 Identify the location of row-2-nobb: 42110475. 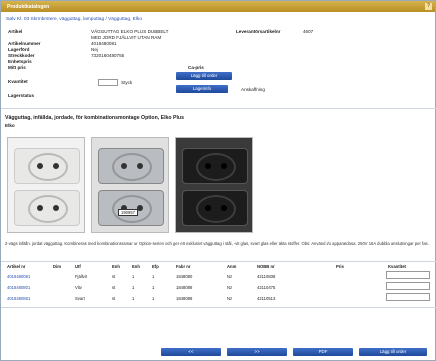
(266, 287).